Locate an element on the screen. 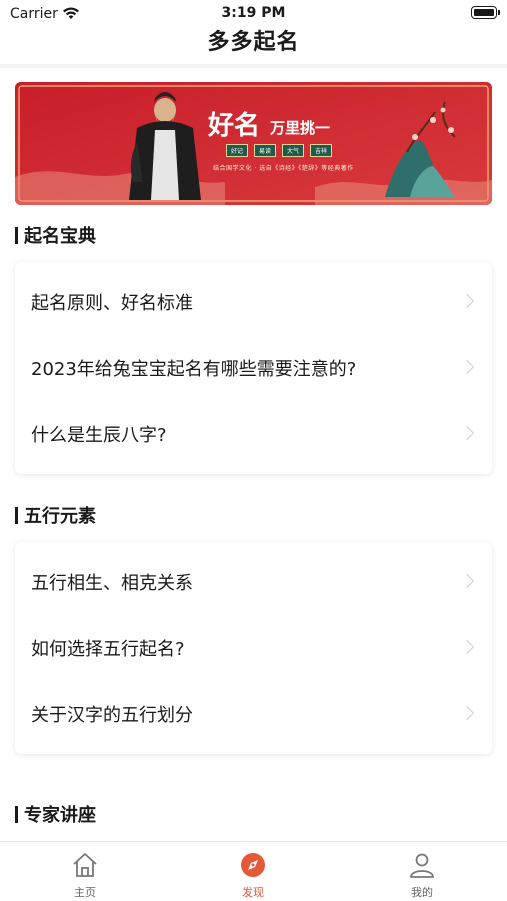 The height and width of the screenshot is (901, 507). section-header-five-elements: 五行元素 is located at coordinates (55, 515).